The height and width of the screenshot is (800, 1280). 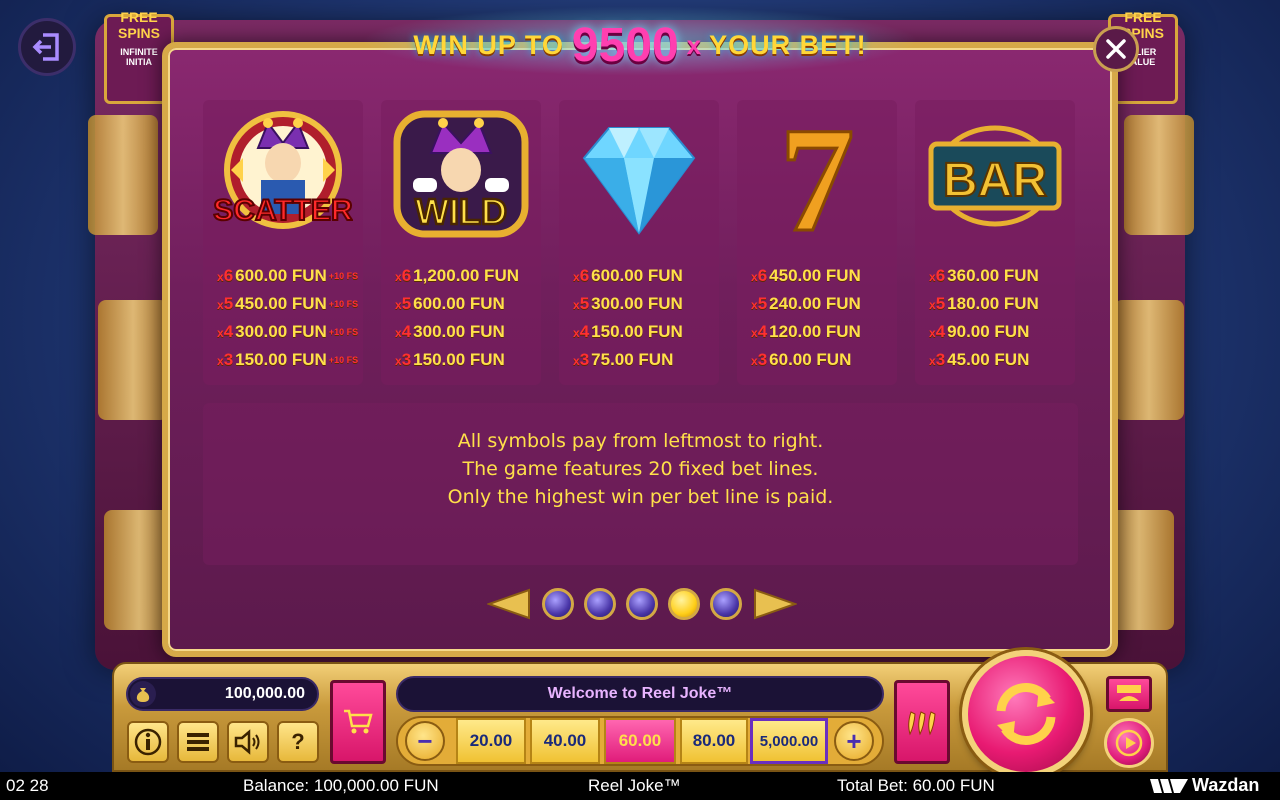 What do you see at coordinates (623, 359) in the screenshot?
I see `pay-row: x3 75.00 FUN` at bounding box center [623, 359].